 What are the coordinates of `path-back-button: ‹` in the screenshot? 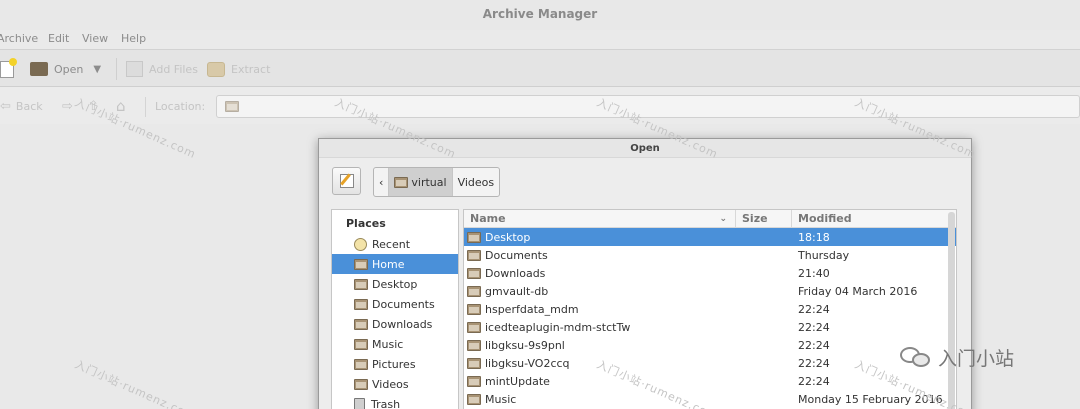 It's located at (382, 182).